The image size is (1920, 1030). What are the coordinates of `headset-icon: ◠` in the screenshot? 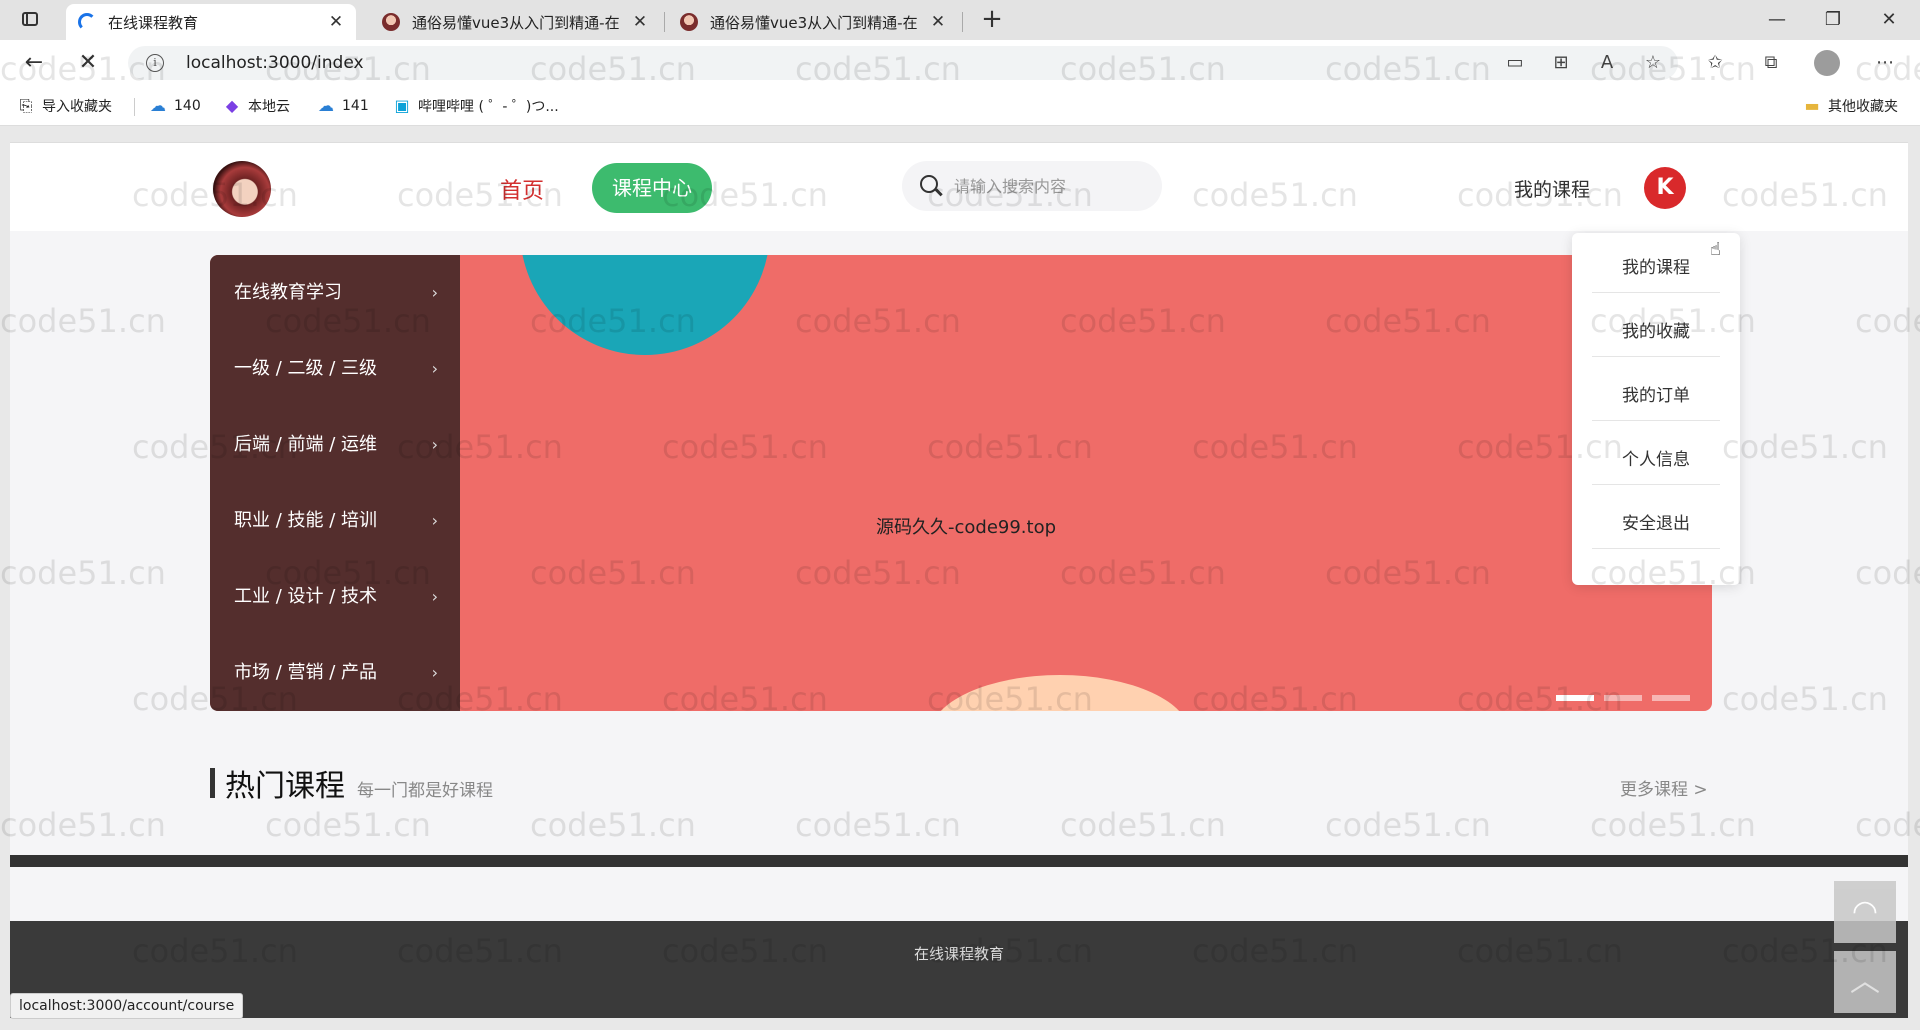 It's located at (1865, 911).